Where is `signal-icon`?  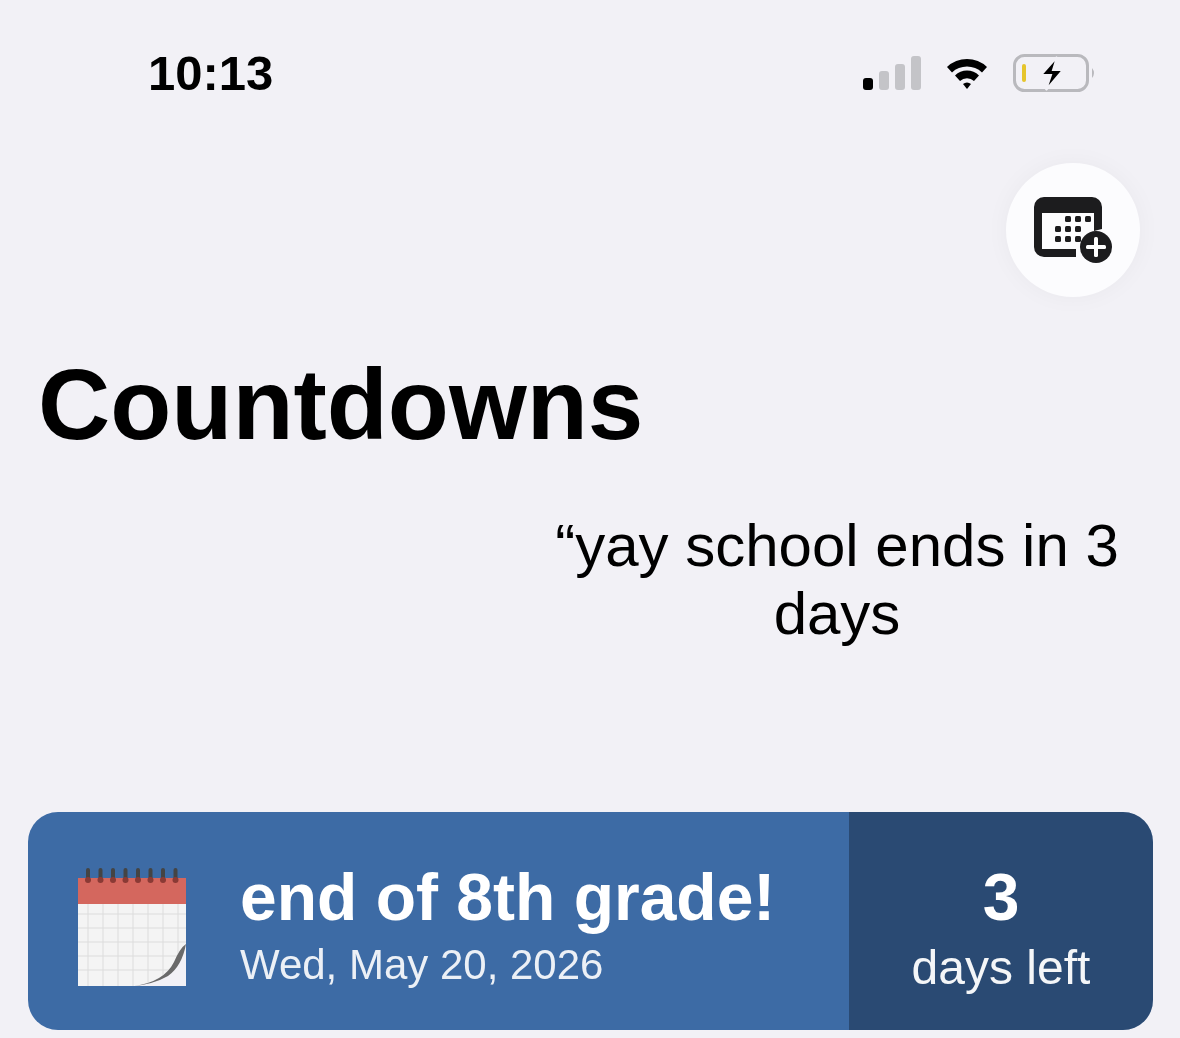
signal-icon is located at coordinates (892, 73).